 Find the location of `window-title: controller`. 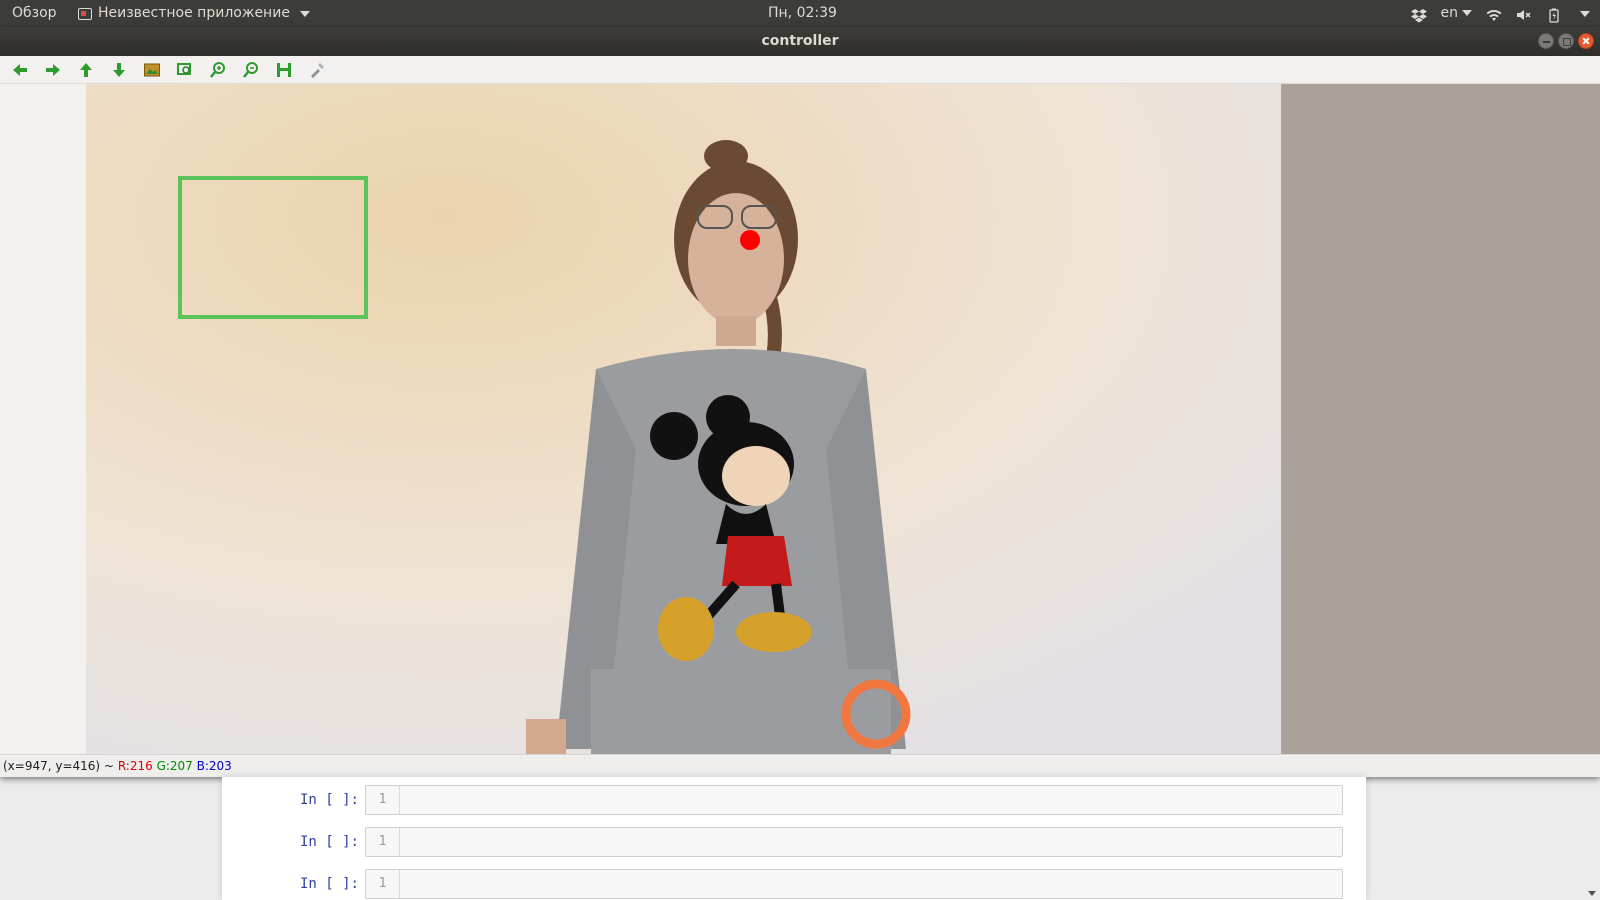

window-title: controller is located at coordinates (800, 41).